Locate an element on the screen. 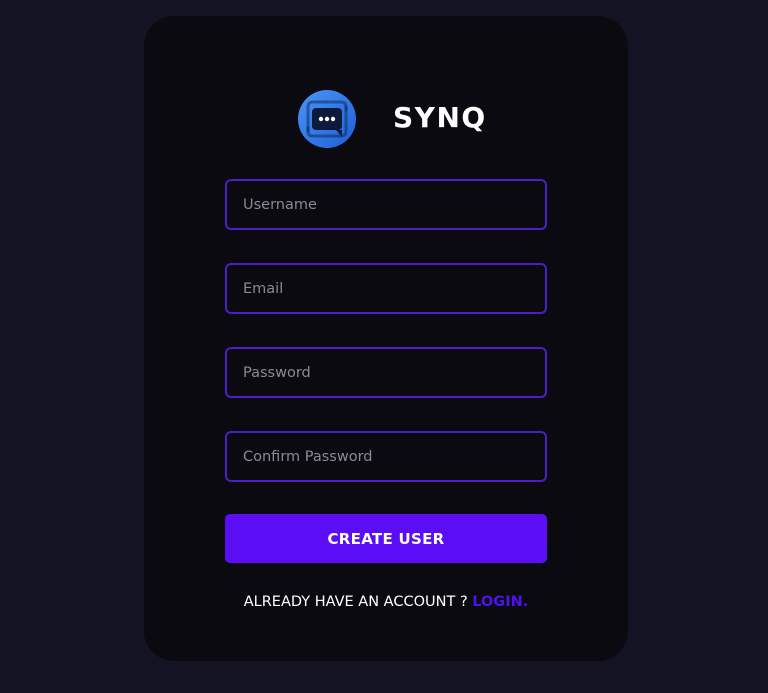 This screenshot has height=693, width=768. password-field is located at coordinates (386, 372).